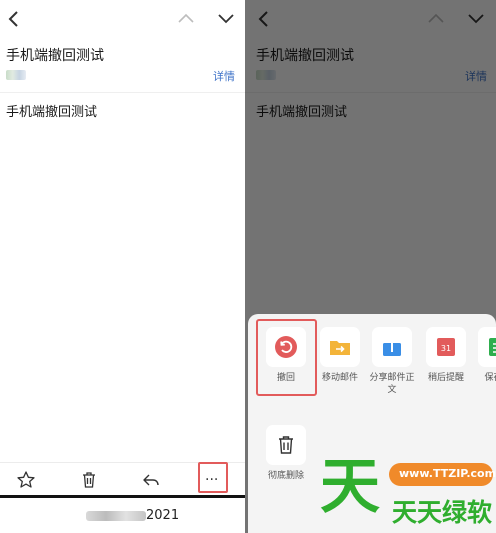 This screenshot has height=533, width=496. Describe the element at coordinates (226, 18) in the screenshot. I see `next-email-chevron-icon` at that location.